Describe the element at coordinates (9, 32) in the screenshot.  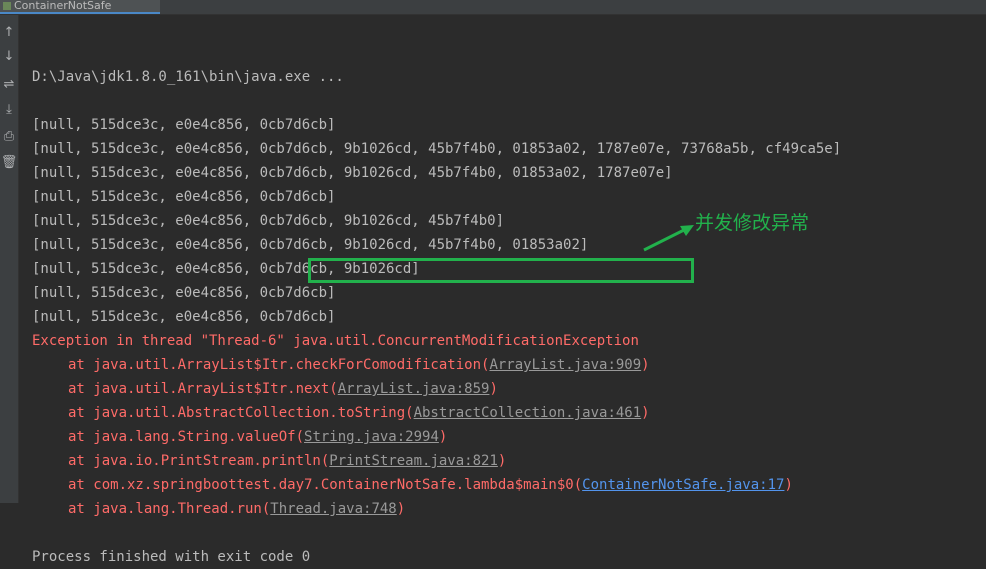
I see `up-arrow-icon: ↑` at that location.